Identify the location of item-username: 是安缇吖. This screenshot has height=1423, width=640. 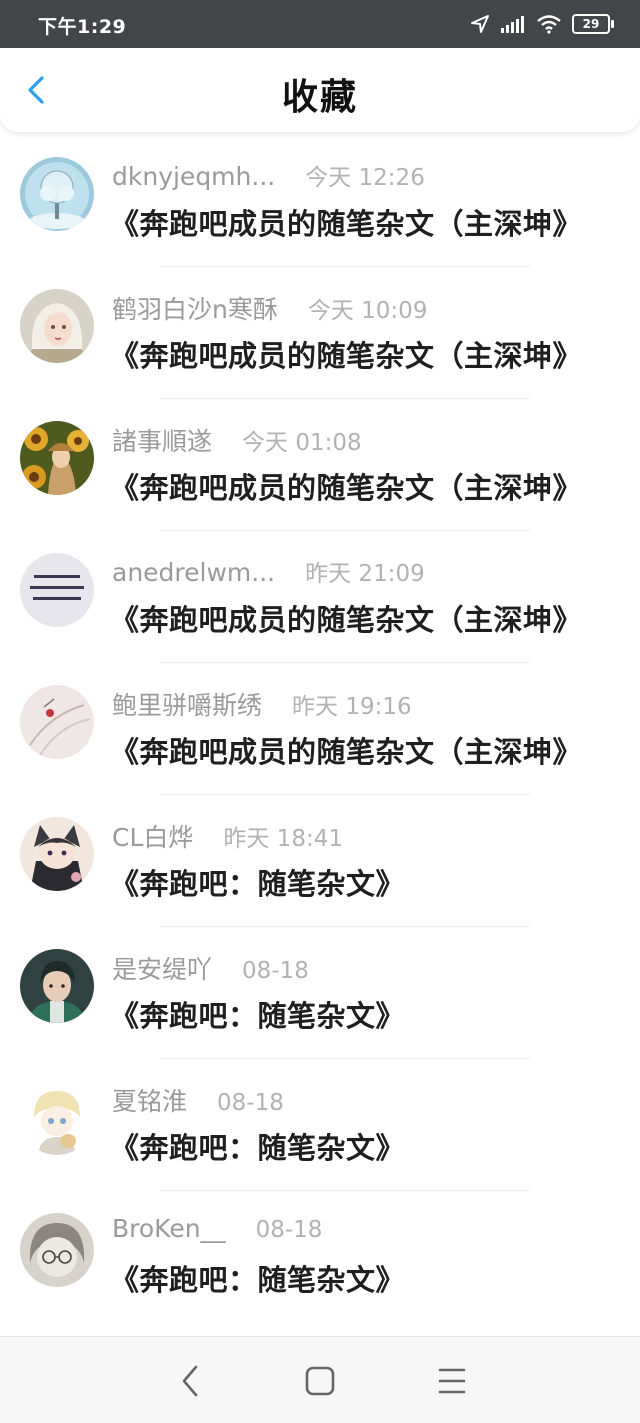
(162, 969).